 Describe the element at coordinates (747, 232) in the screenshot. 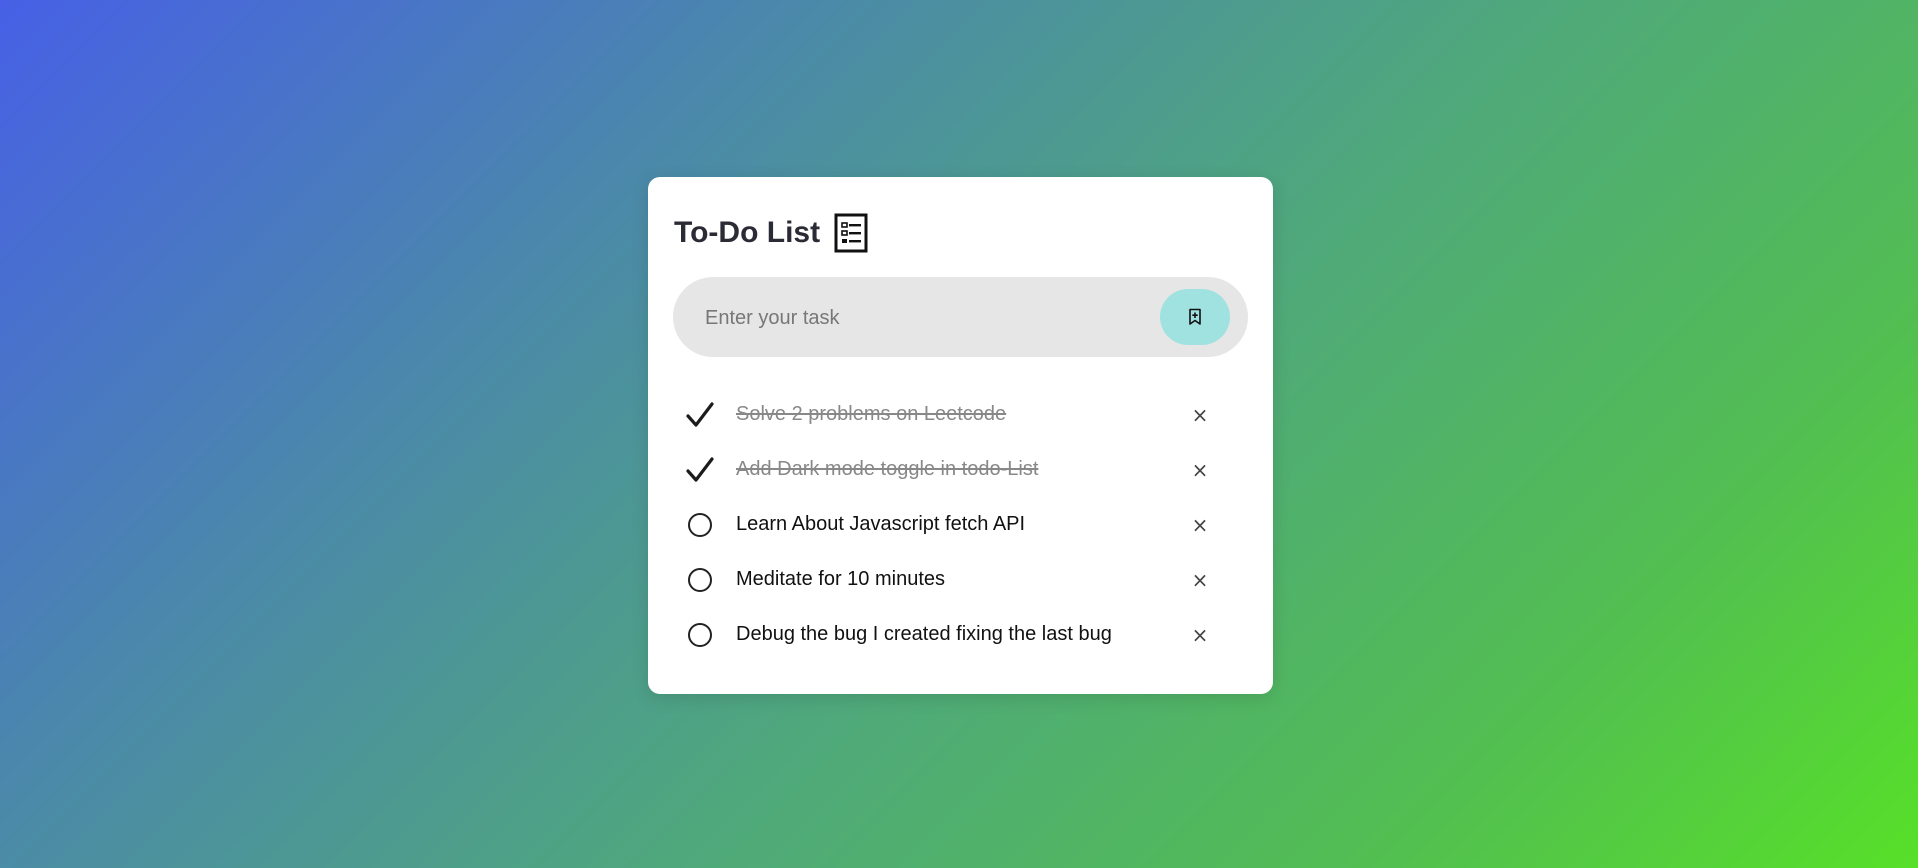

I see `page-title: To-Do List` at that location.